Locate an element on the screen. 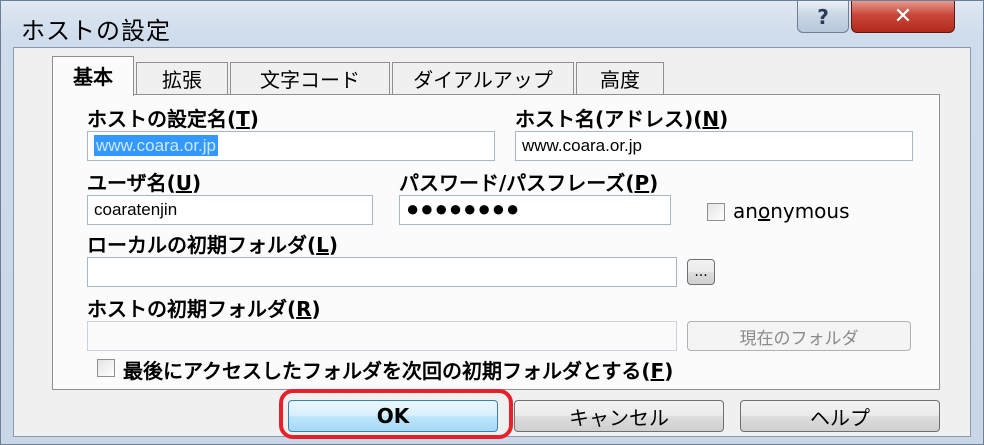 This screenshot has width=984, height=445. current-folder-button: 現在のフォルダ is located at coordinates (799, 336).